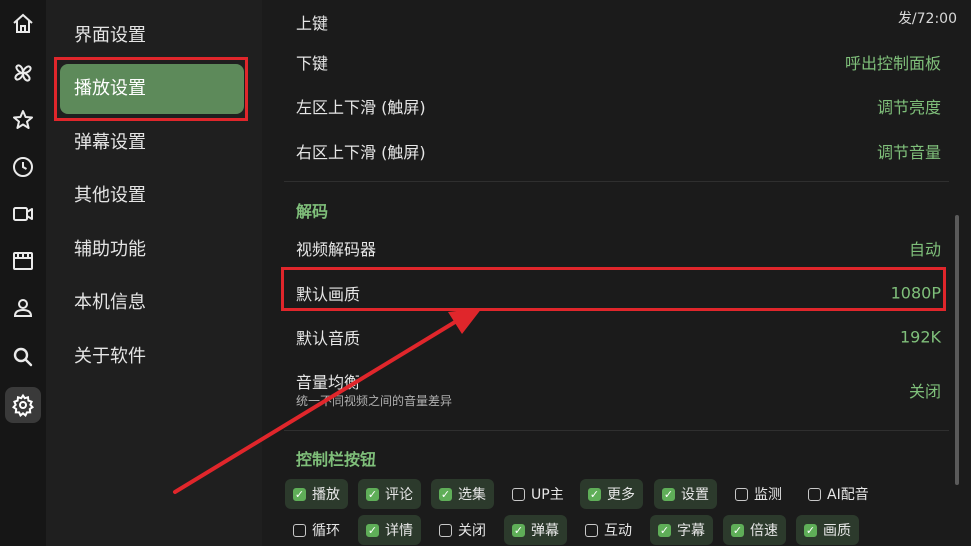 The width and height of the screenshot is (971, 546). What do you see at coordinates (312, 23) in the screenshot?
I see `setting-label: 上键` at bounding box center [312, 23].